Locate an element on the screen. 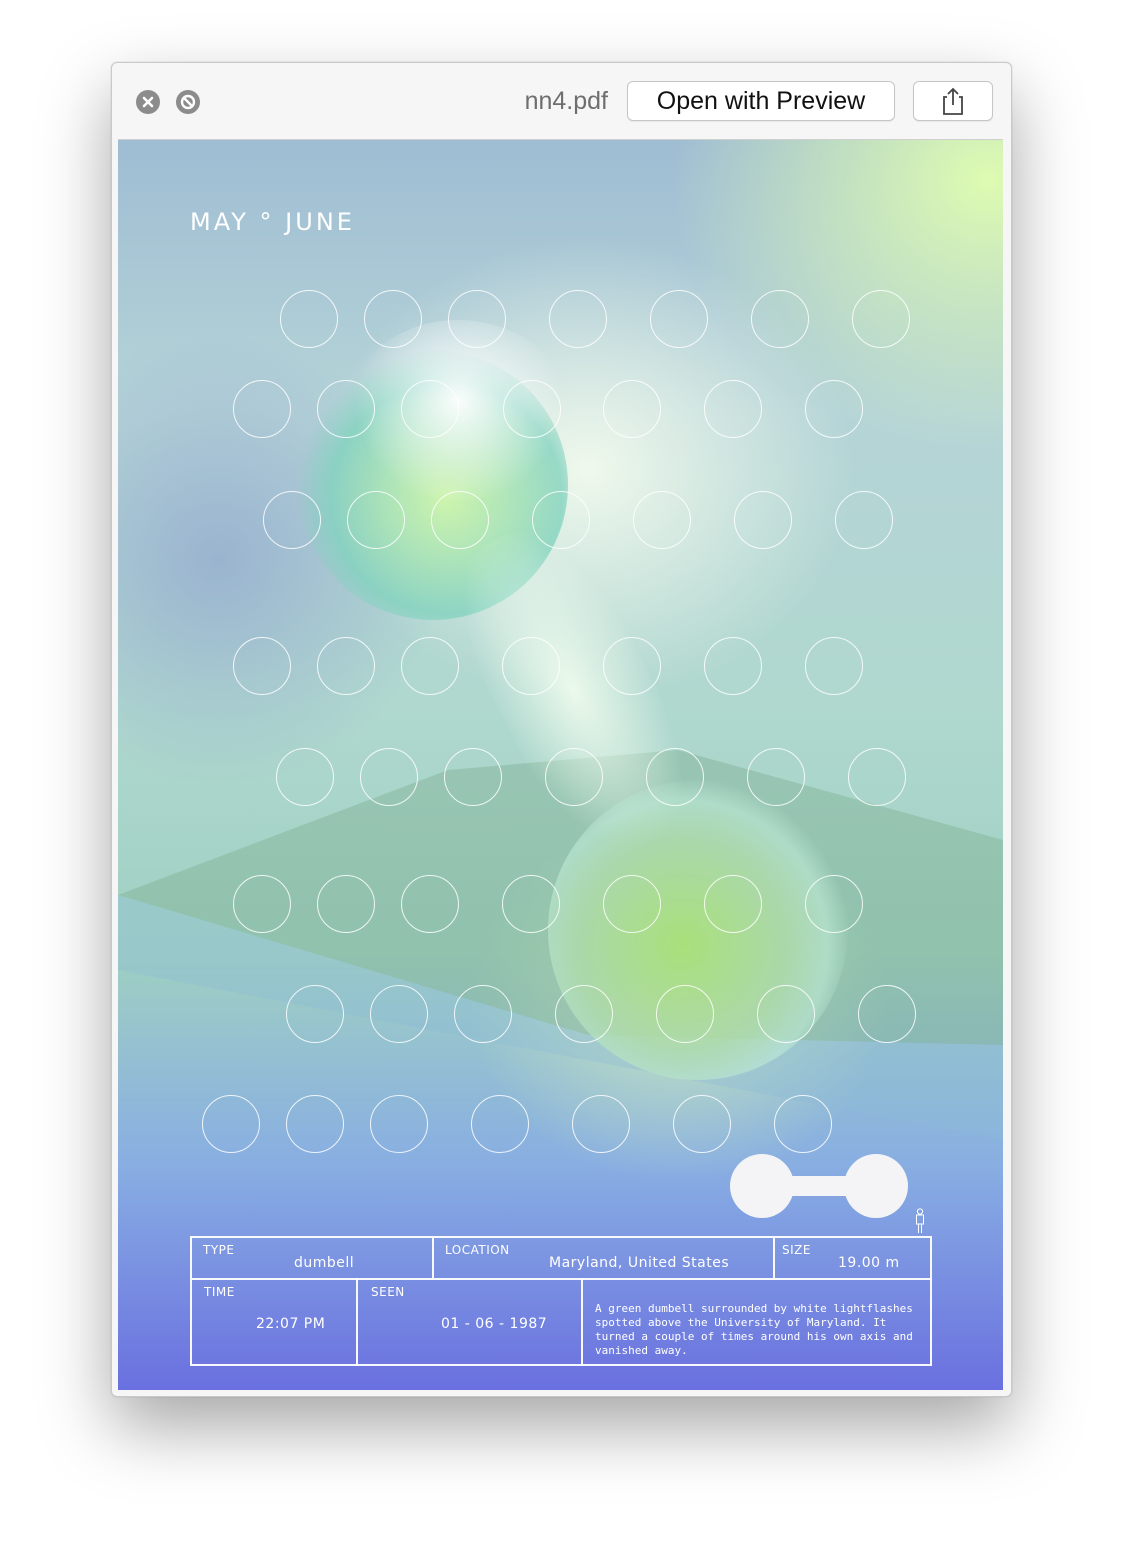  seen-cell: SEEN 01 - 06 - 1987 is located at coordinates (469, 1323).